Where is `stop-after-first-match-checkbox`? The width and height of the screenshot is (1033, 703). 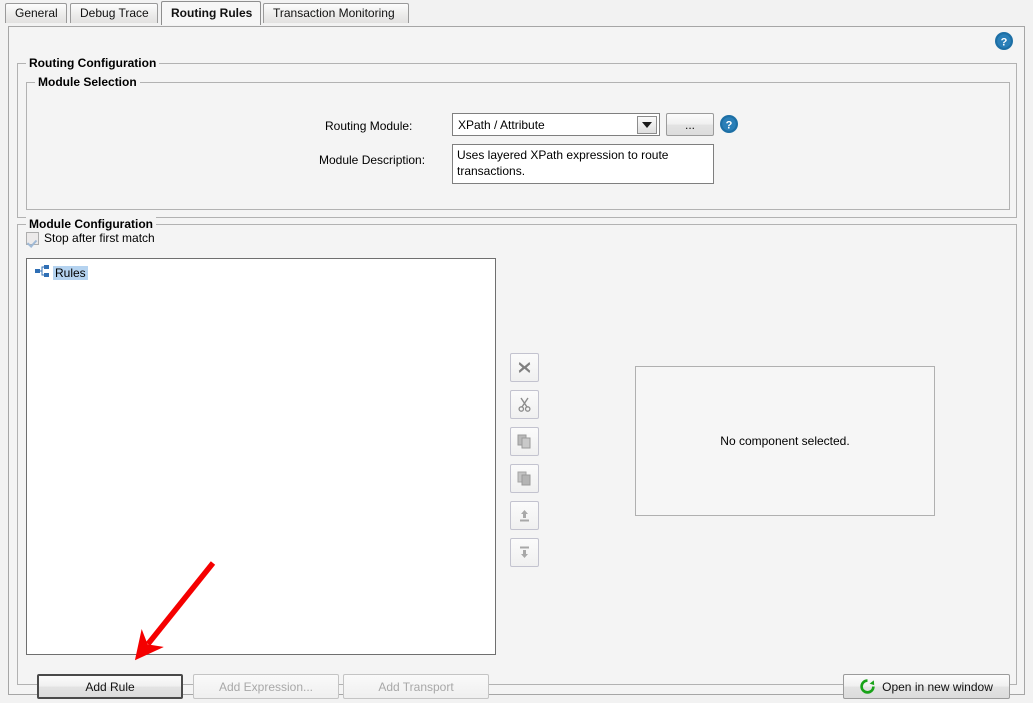
stop-after-first-match-checkbox is located at coordinates (32, 238).